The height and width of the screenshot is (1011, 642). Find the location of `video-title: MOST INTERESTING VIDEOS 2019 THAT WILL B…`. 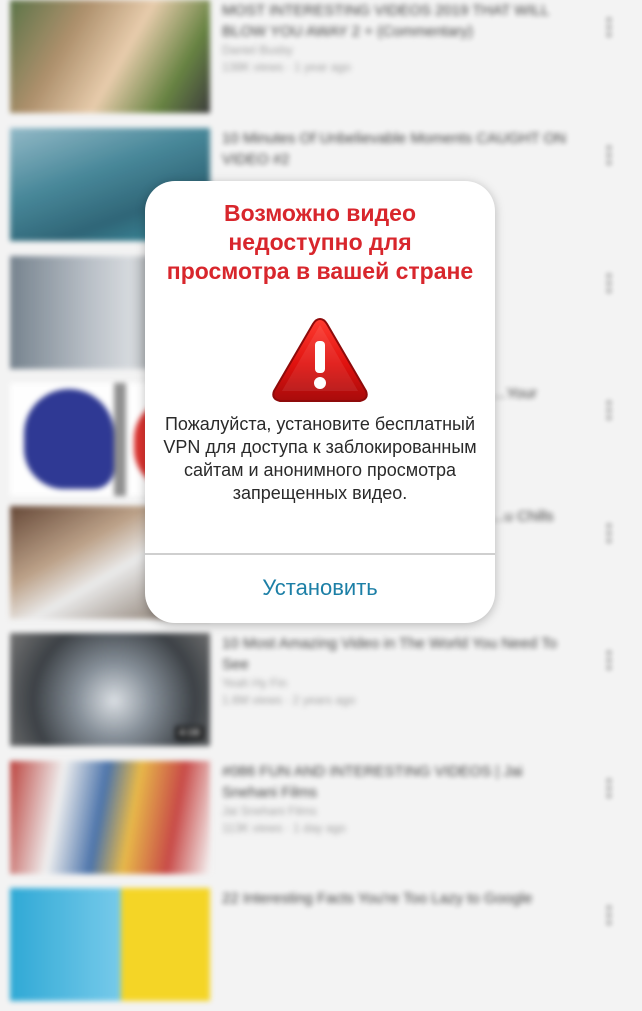

video-title: MOST INTERESTING VIDEOS 2019 THAT WILL B… is located at coordinates (394, 21).